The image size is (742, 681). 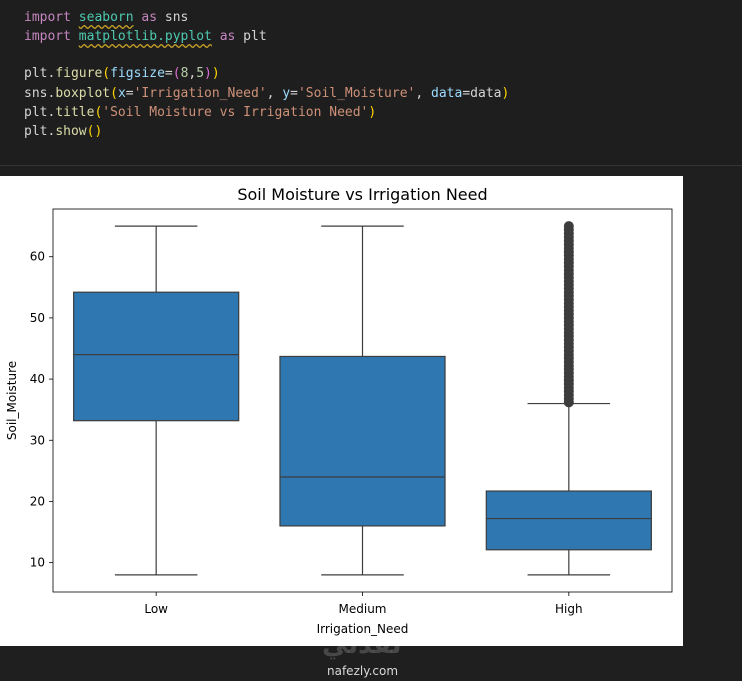 What do you see at coordinates (106, 17) in the screenshot?
I see `code-line-1: import seaborn as sns` at bounding box center [106, 17].